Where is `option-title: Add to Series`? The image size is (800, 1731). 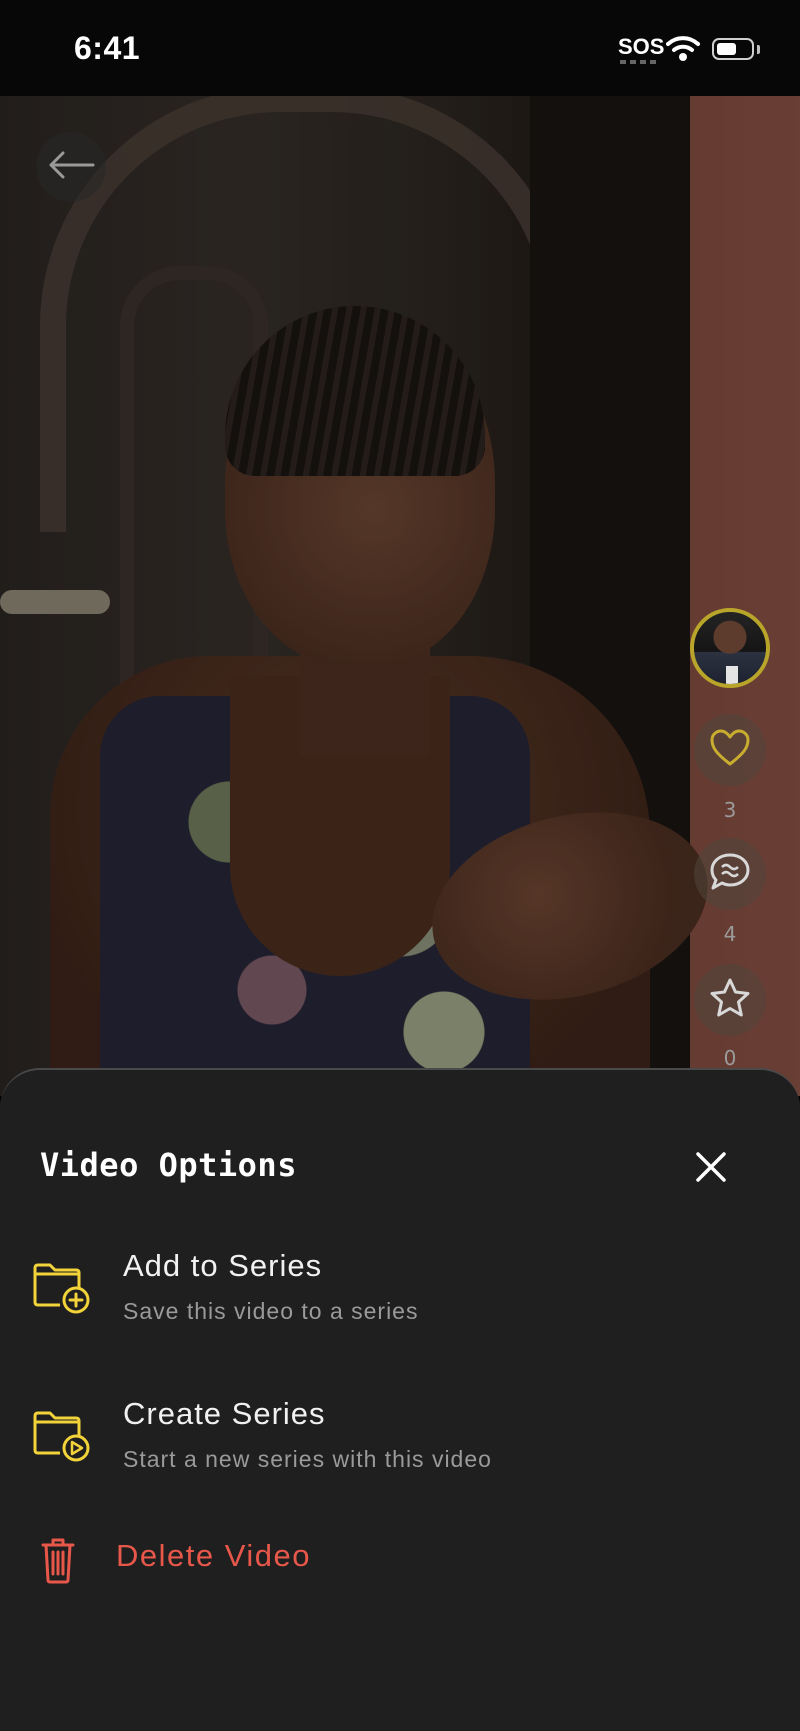 option-title: Add to Series is located at coordinates (223, 1265).